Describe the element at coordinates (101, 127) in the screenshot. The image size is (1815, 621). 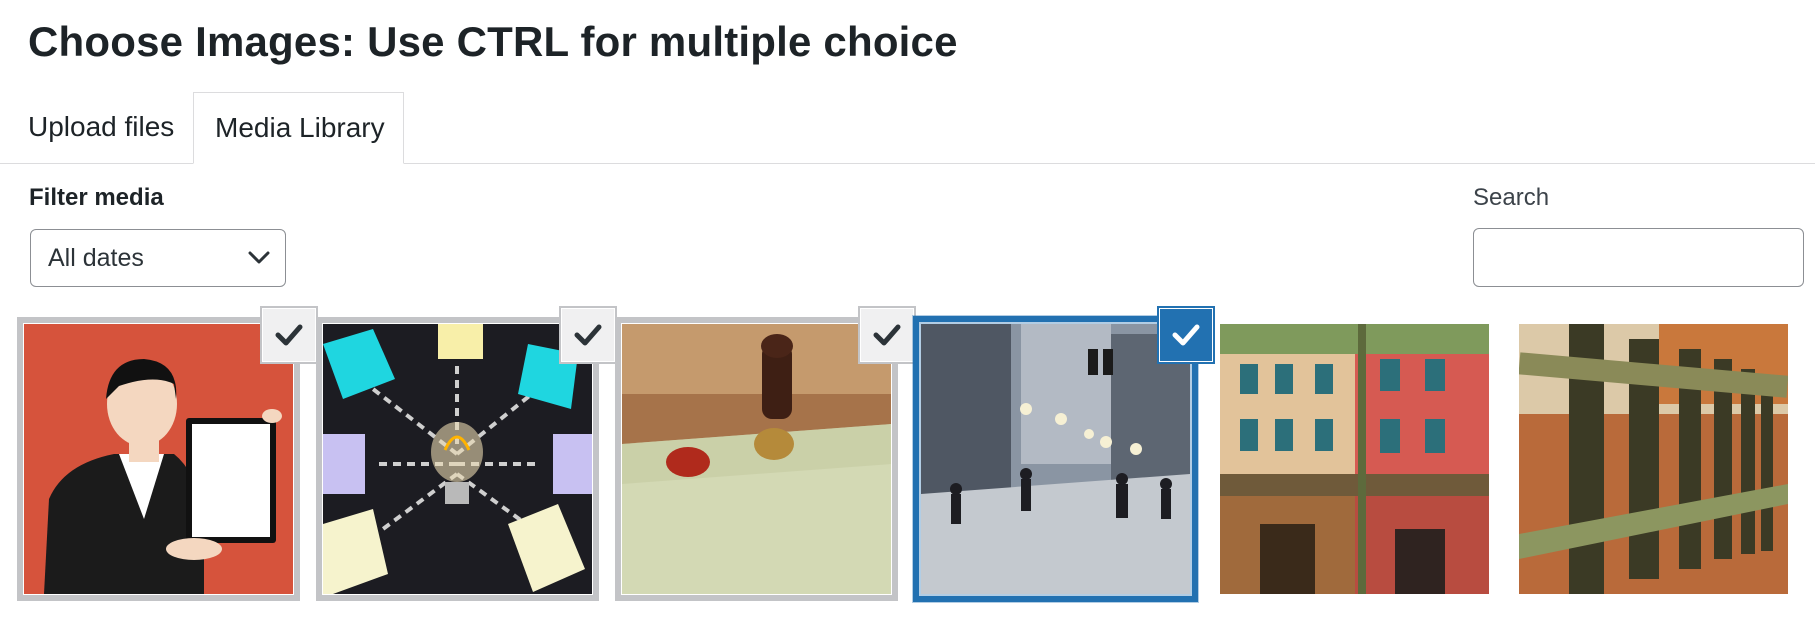
I see `tab-upload-files: Upload files` at that location.